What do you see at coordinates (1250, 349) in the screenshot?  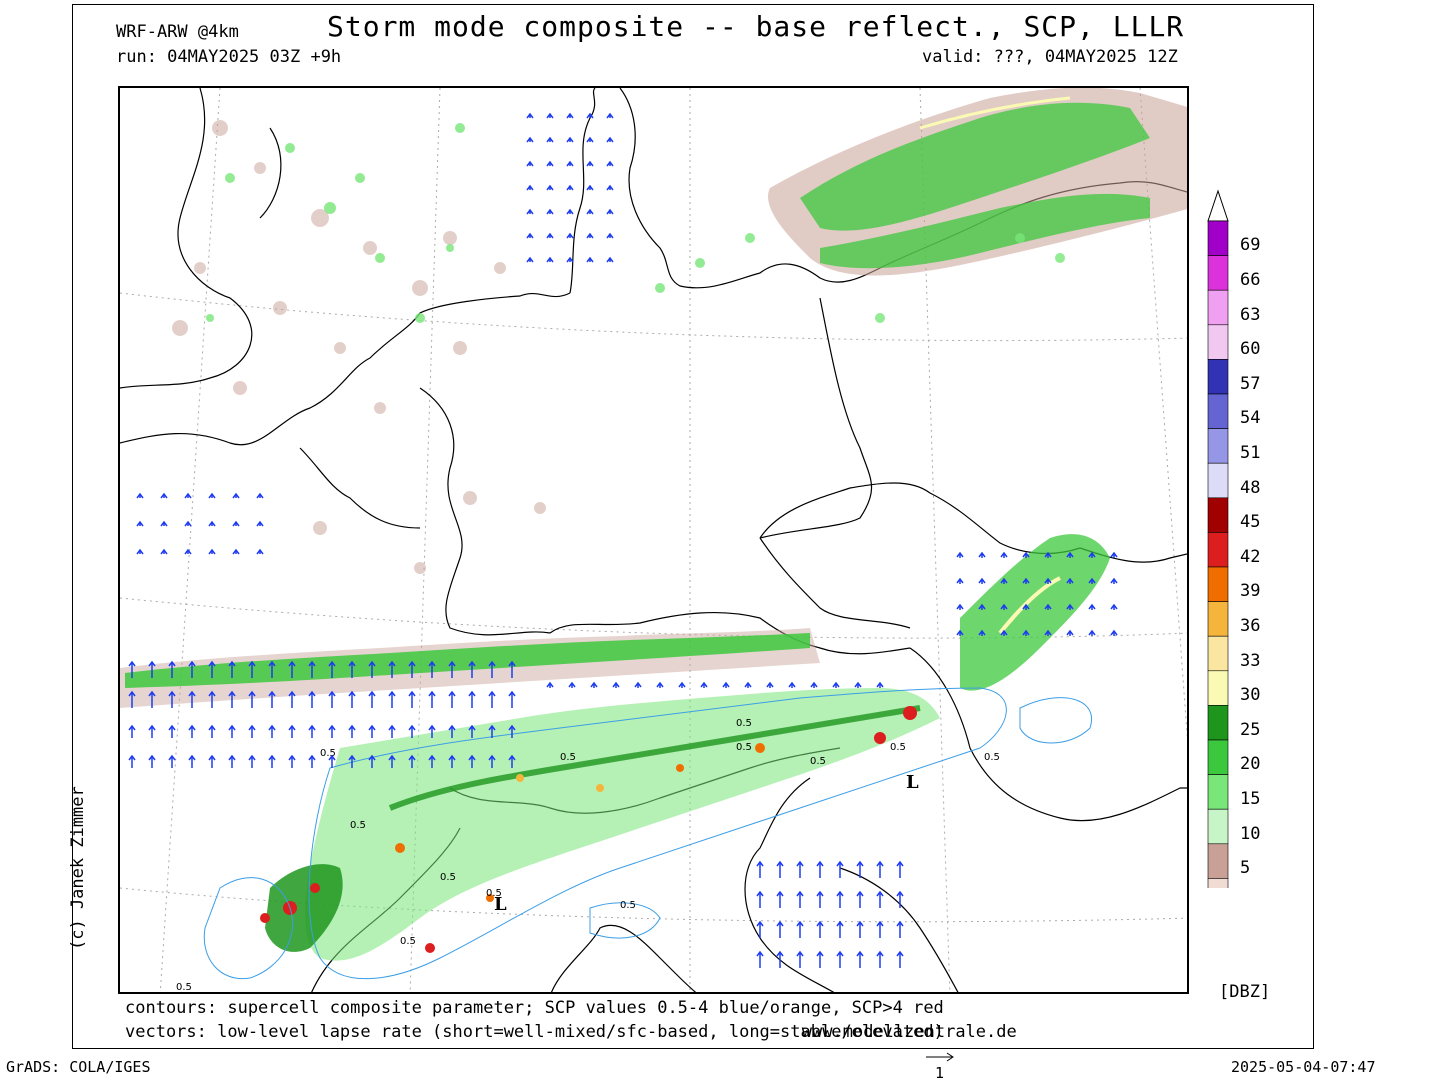 I see `legend-level-label: 60` at bounding box center [1250, 349].